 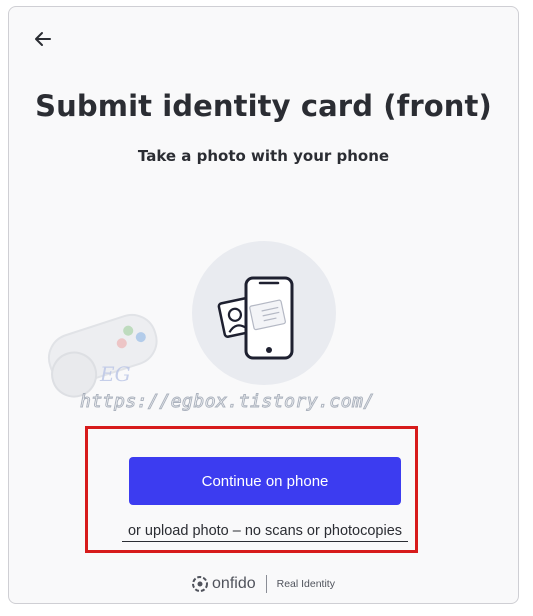 I want to click on highlight-annotation, so click(x=251, y=489).